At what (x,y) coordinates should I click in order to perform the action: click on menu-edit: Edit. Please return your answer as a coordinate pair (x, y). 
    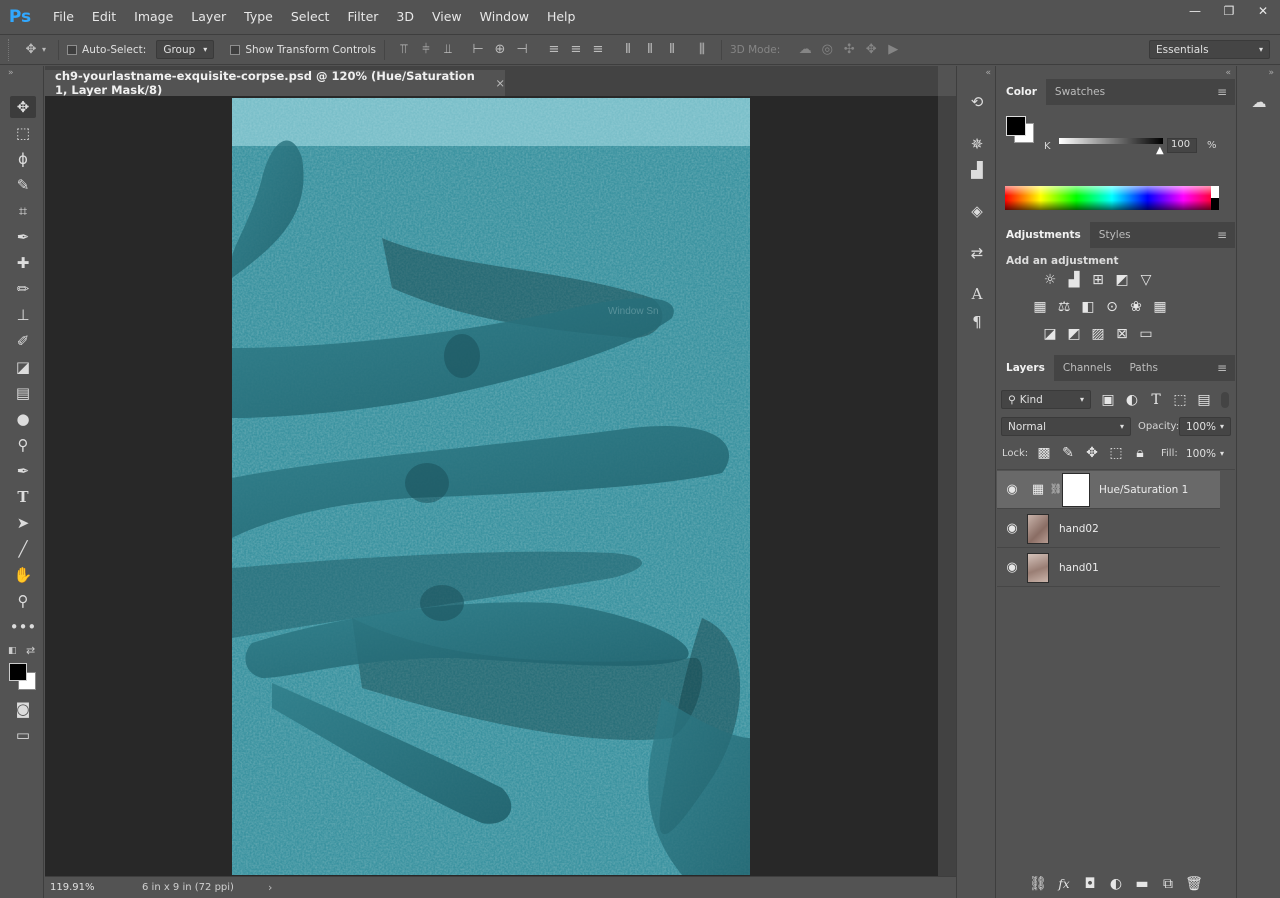
    Looking at the image, I should click on (104, 17).